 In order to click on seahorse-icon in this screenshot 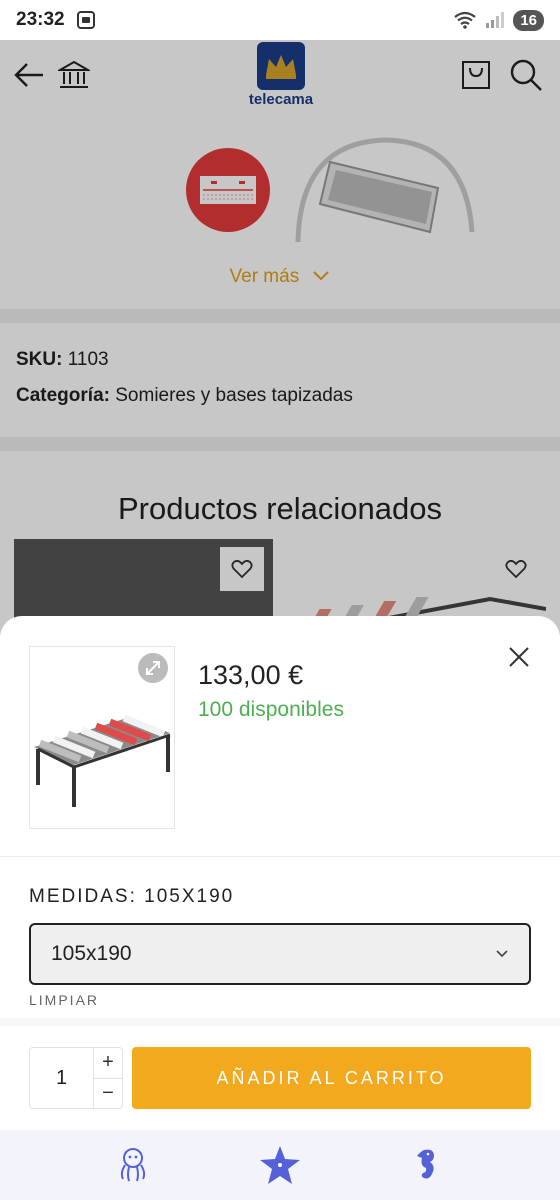, I will do `click(427, 1165)`.